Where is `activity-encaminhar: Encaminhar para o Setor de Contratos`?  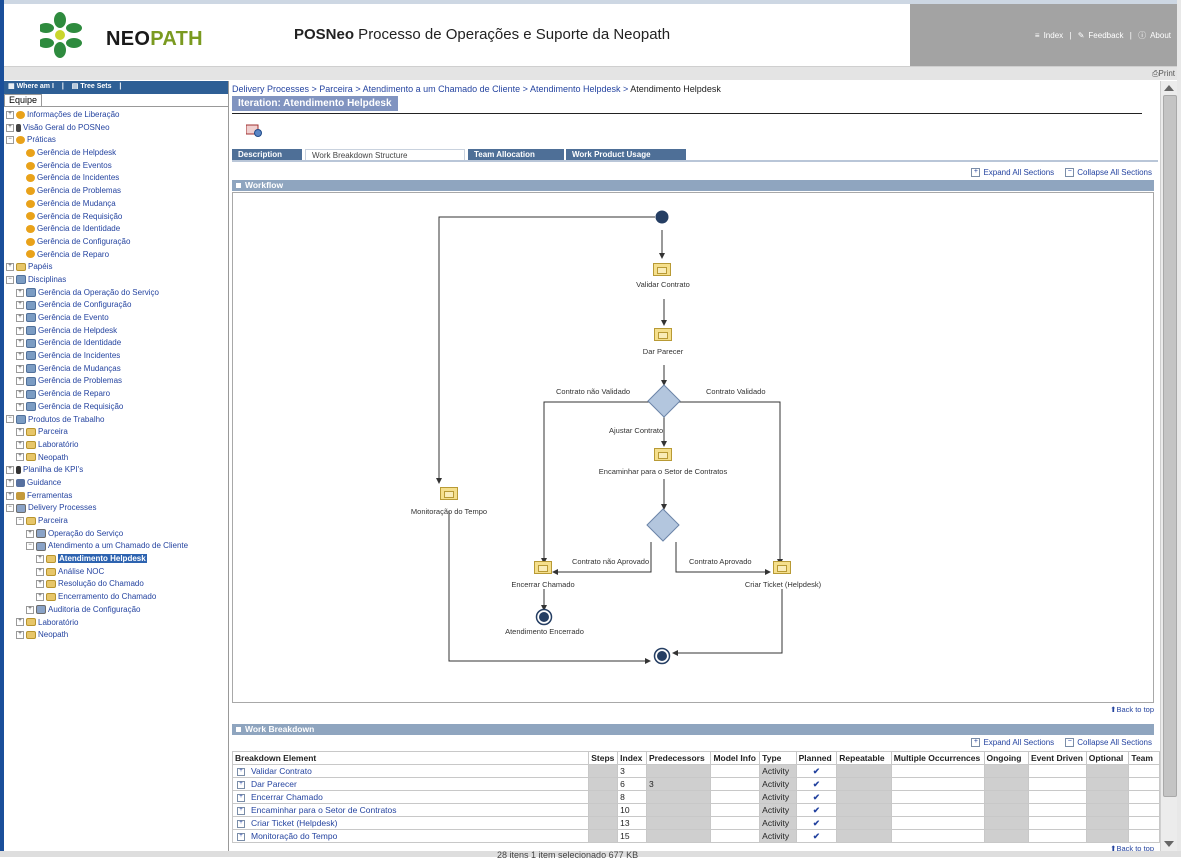 activity-encaminhar: Encaminhar para o Setor de Contratos is located at coordinates (663, 471).